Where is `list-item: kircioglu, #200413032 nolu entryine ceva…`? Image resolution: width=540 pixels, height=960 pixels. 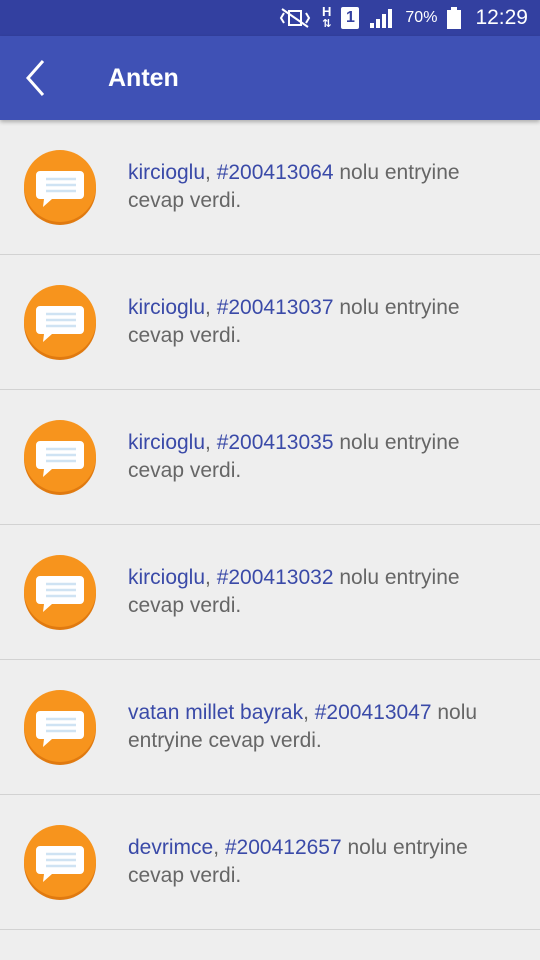 list-item: kircioglu, #200413032 nolu entryine ceva… is located at coordinates (270, 592).